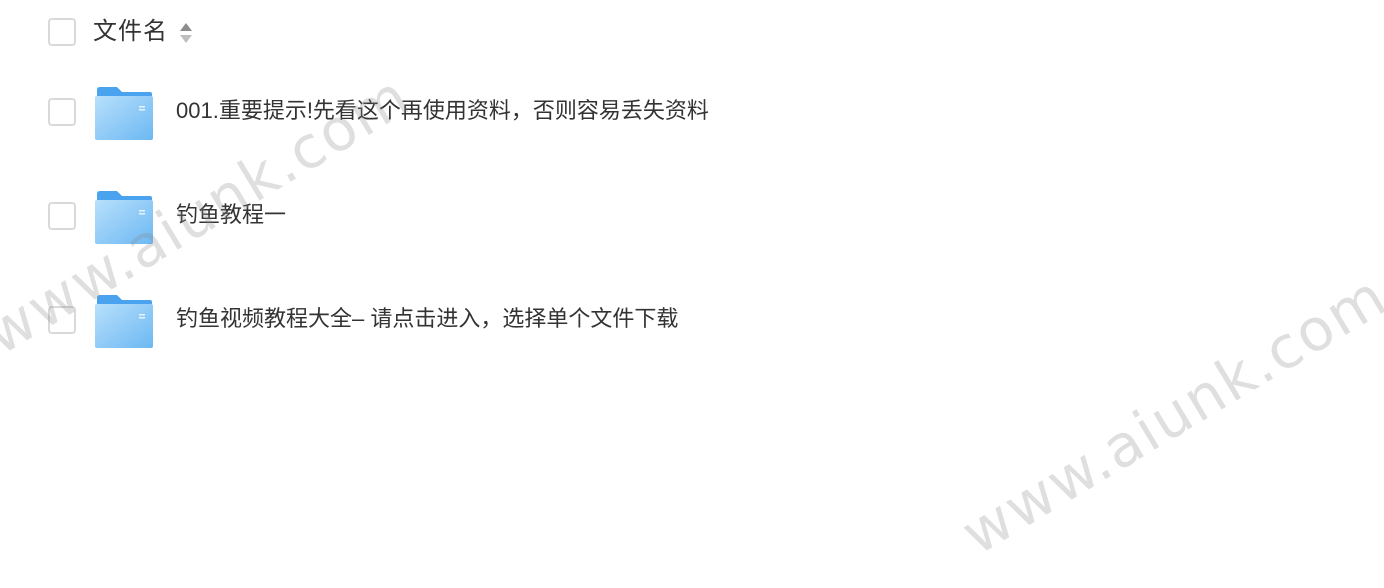  What do you see at coordinates (427, 319) in the screenshot?
I see `file-name: 钓鱼视频教程大全– 请点击进入，选择单个文件下载` at bounding box center [427, 319].